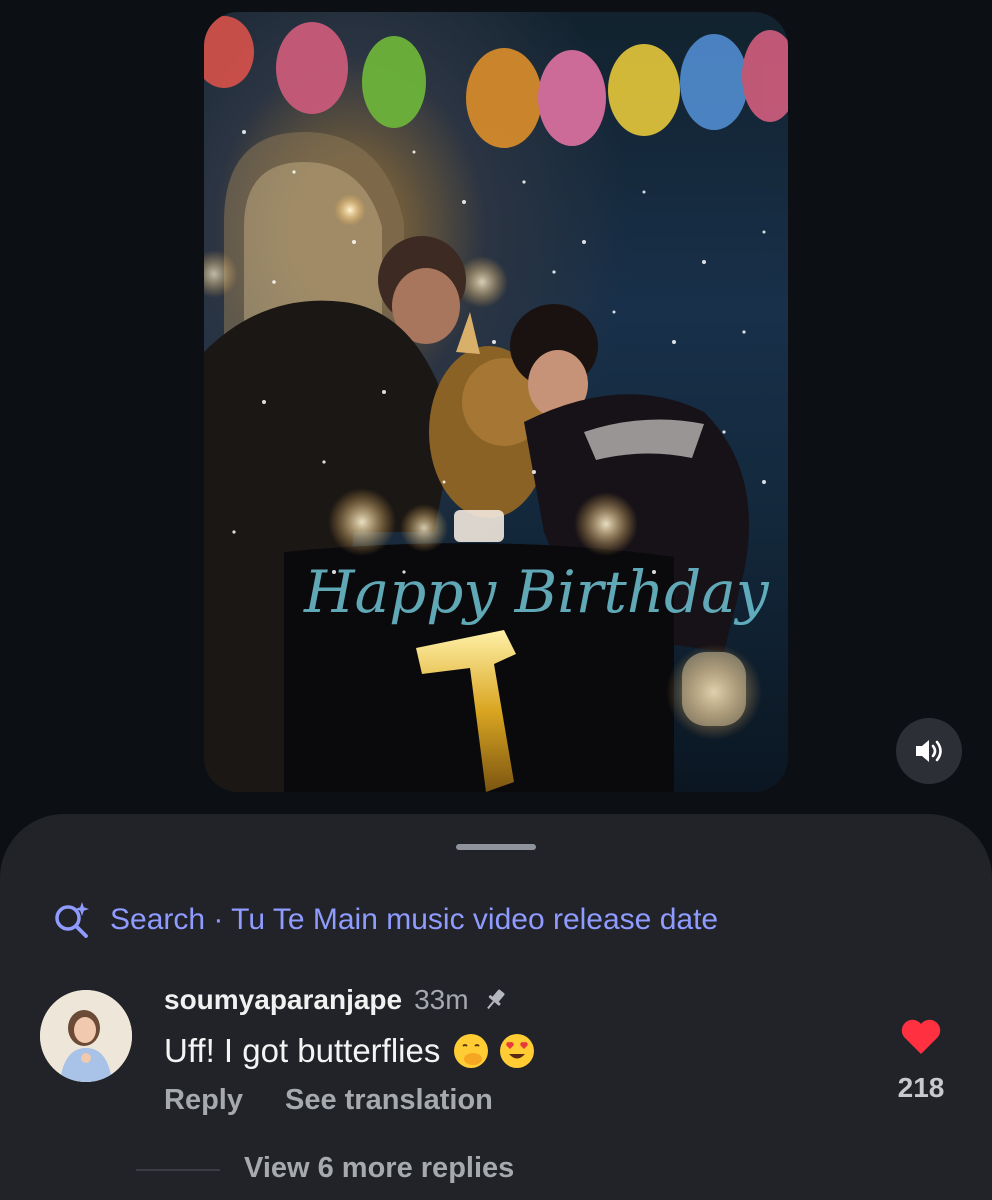 This screenshot has height=1200, width=992. I want to click on comment-text-row: Uff! I got butterflies, so click(350, 1051).